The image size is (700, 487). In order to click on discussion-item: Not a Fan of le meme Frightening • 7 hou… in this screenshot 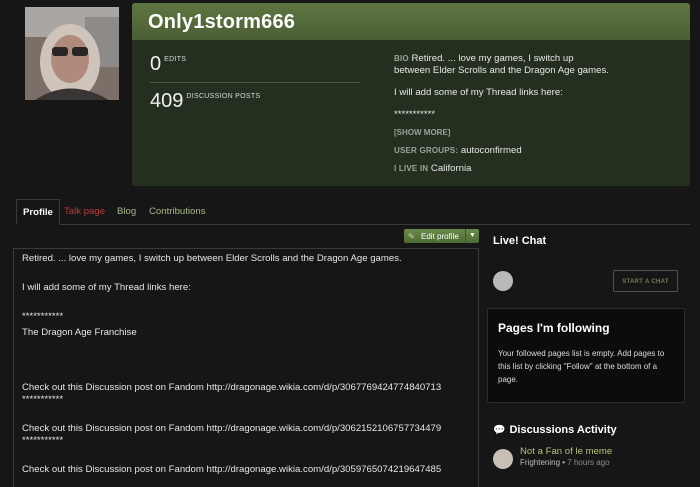, I will do `click(587, 461)`.